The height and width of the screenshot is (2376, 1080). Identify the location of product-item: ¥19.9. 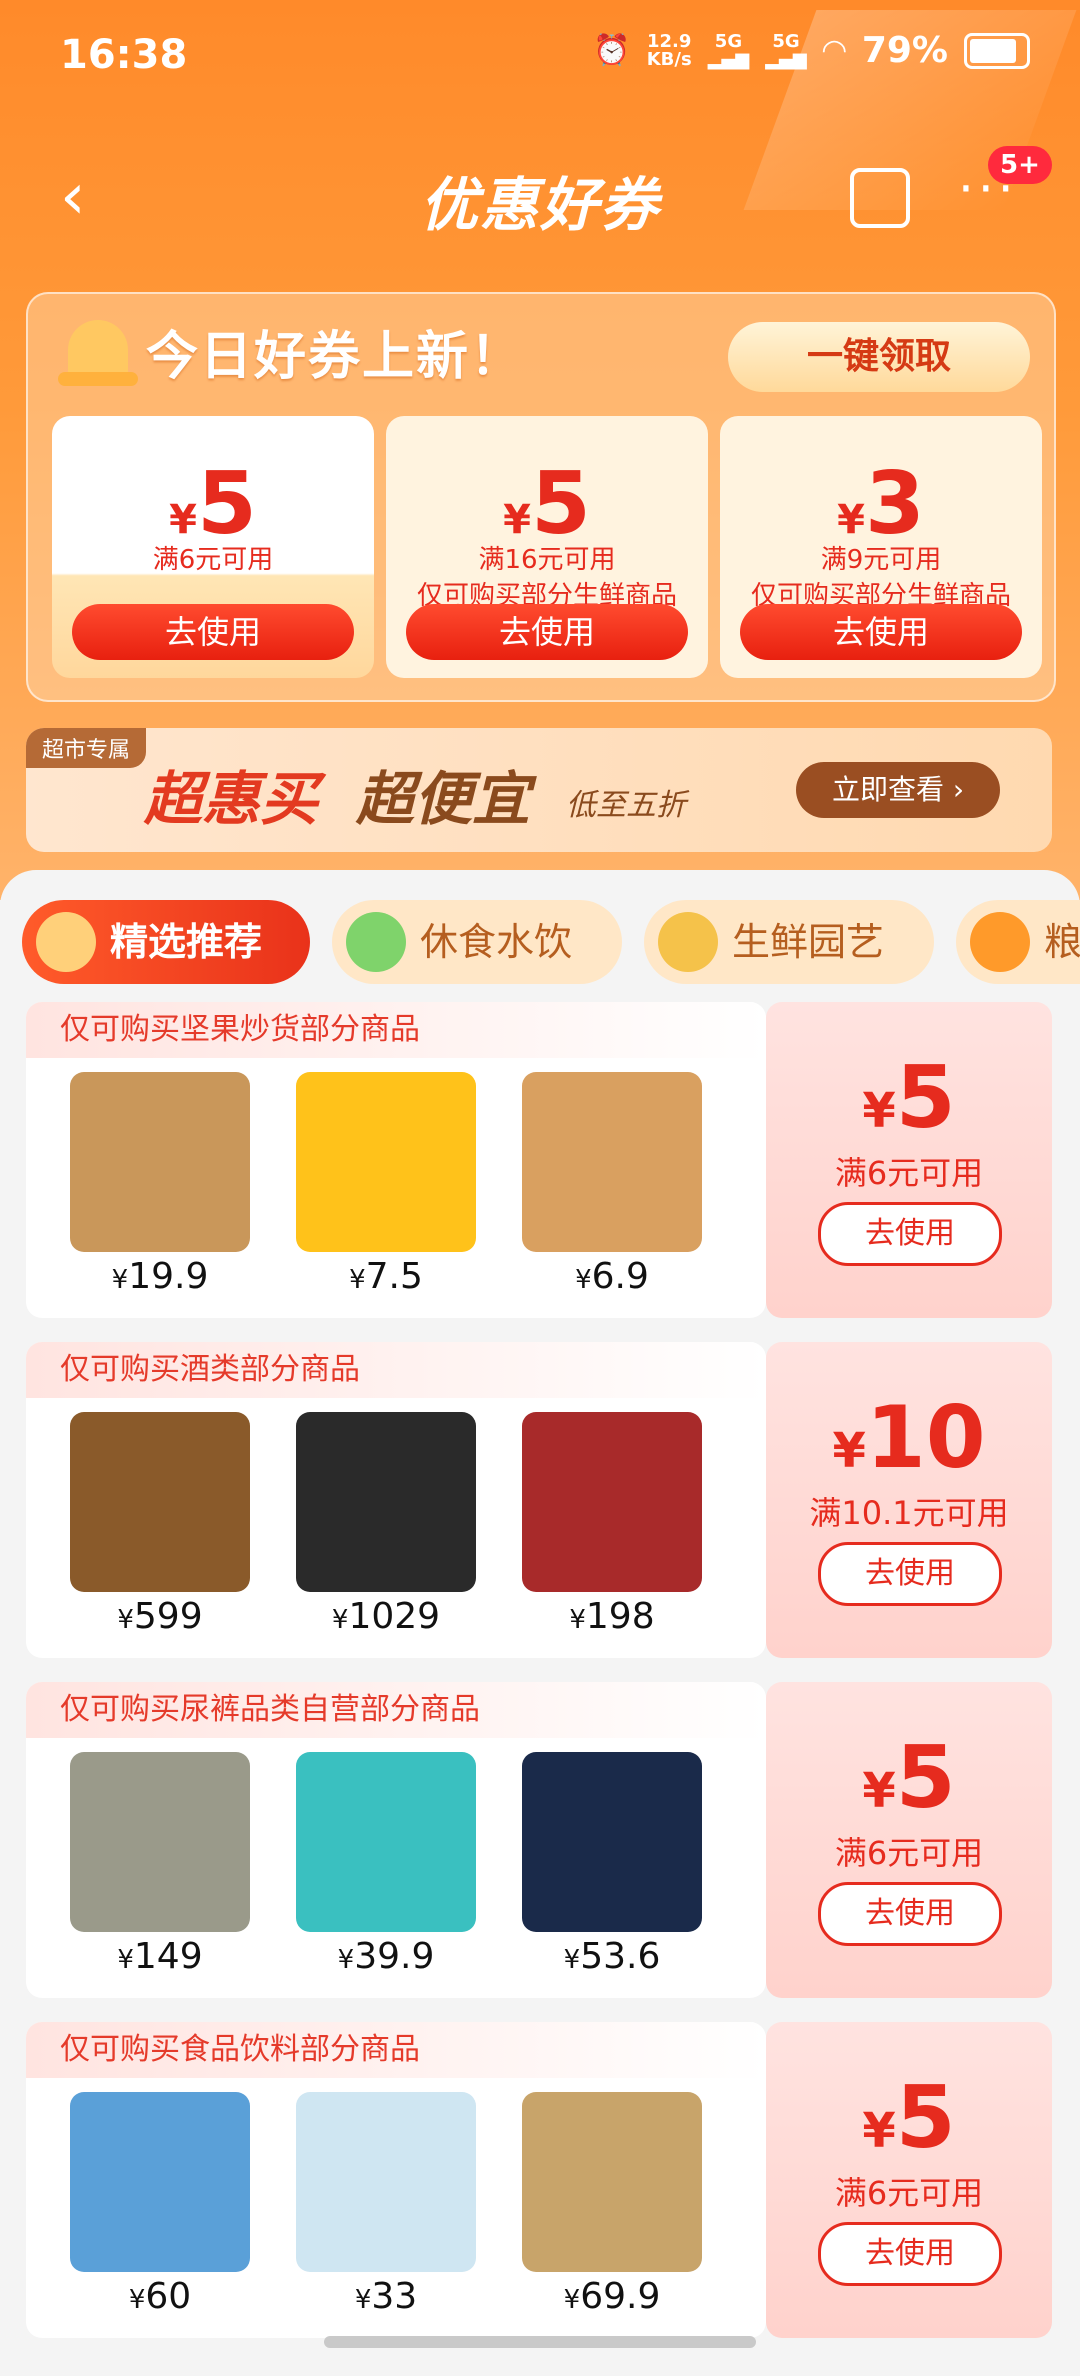
(160, 1192).